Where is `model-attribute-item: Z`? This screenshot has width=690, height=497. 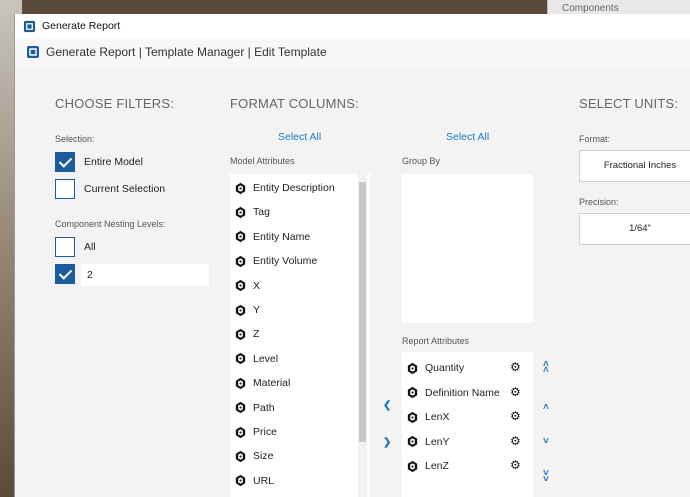 model-attribute-item: Z is located at coordinates (244, 334).